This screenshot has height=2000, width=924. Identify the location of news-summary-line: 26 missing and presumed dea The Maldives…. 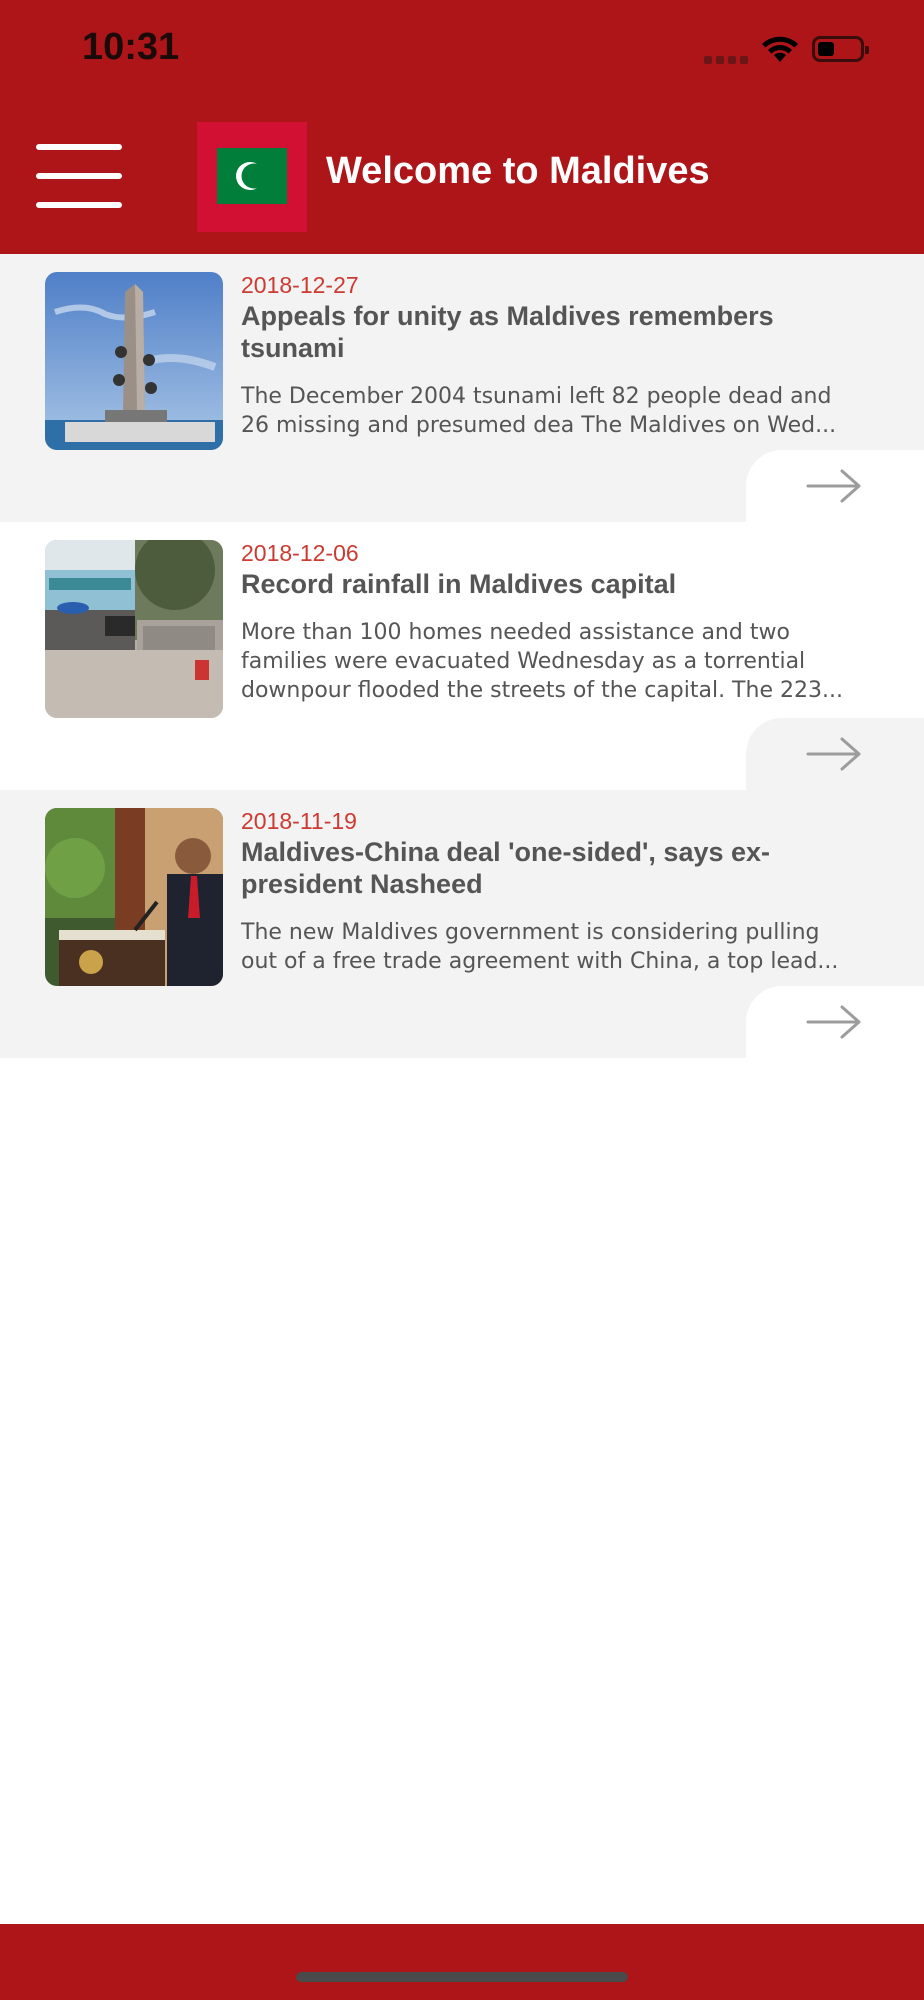
(539, 425).